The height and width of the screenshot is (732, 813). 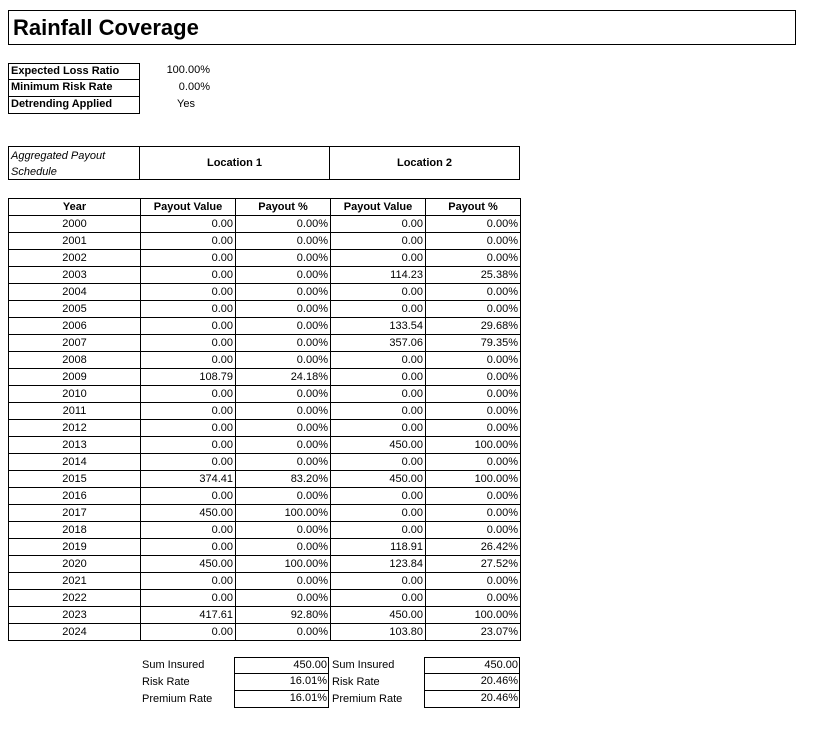 I want to click on year-cell: 2002, so click(x=74, y=258).